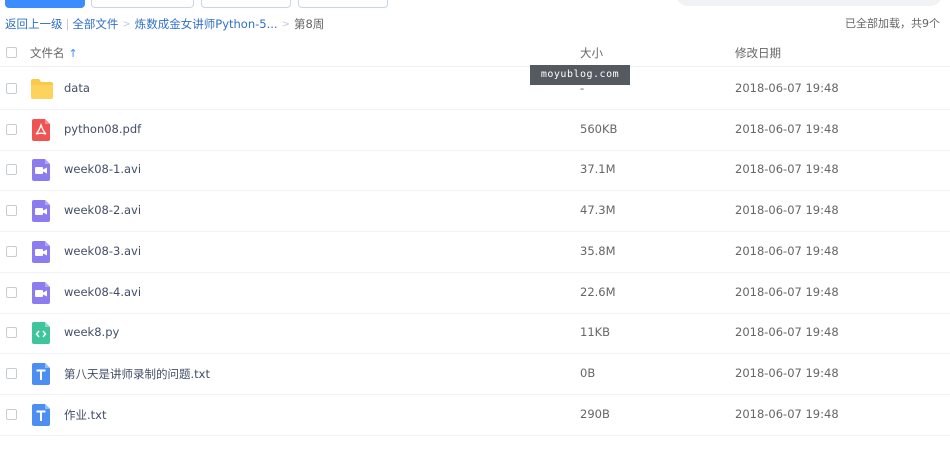 The height and width of the screenshot is (459, 950). I want to click on column-name: 文件名 ↑, so click(54, 53).